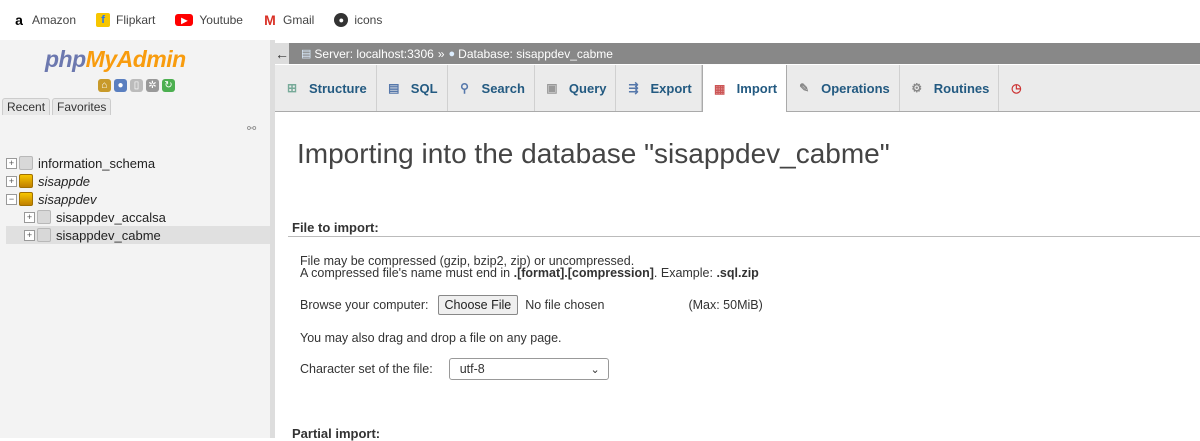 This screenshot has width=1200, height=441. I want to click on note-example: .sql.zip, so click(737, 273).